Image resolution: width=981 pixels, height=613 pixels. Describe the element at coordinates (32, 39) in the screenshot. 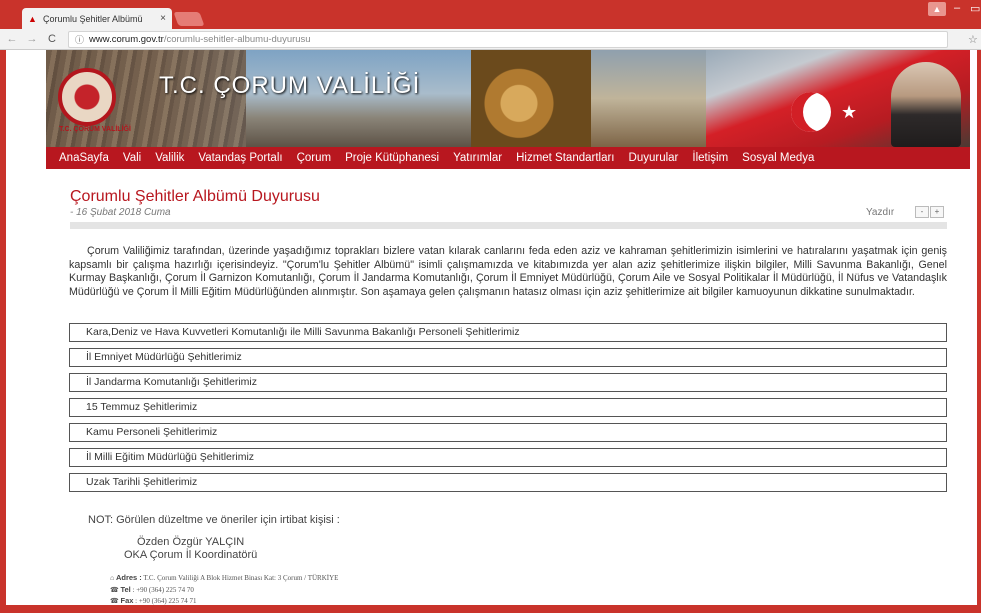

I see `forward-icon: →` at that location.